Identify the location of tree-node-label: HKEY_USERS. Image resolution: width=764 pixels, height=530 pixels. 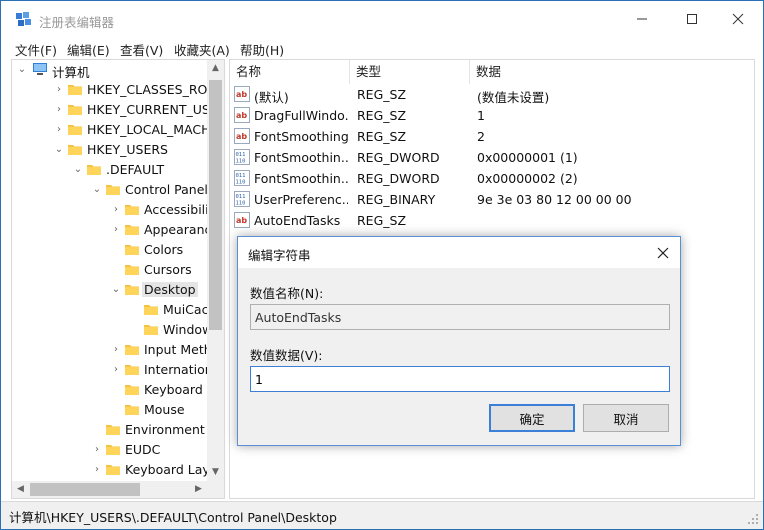
(127, 149).